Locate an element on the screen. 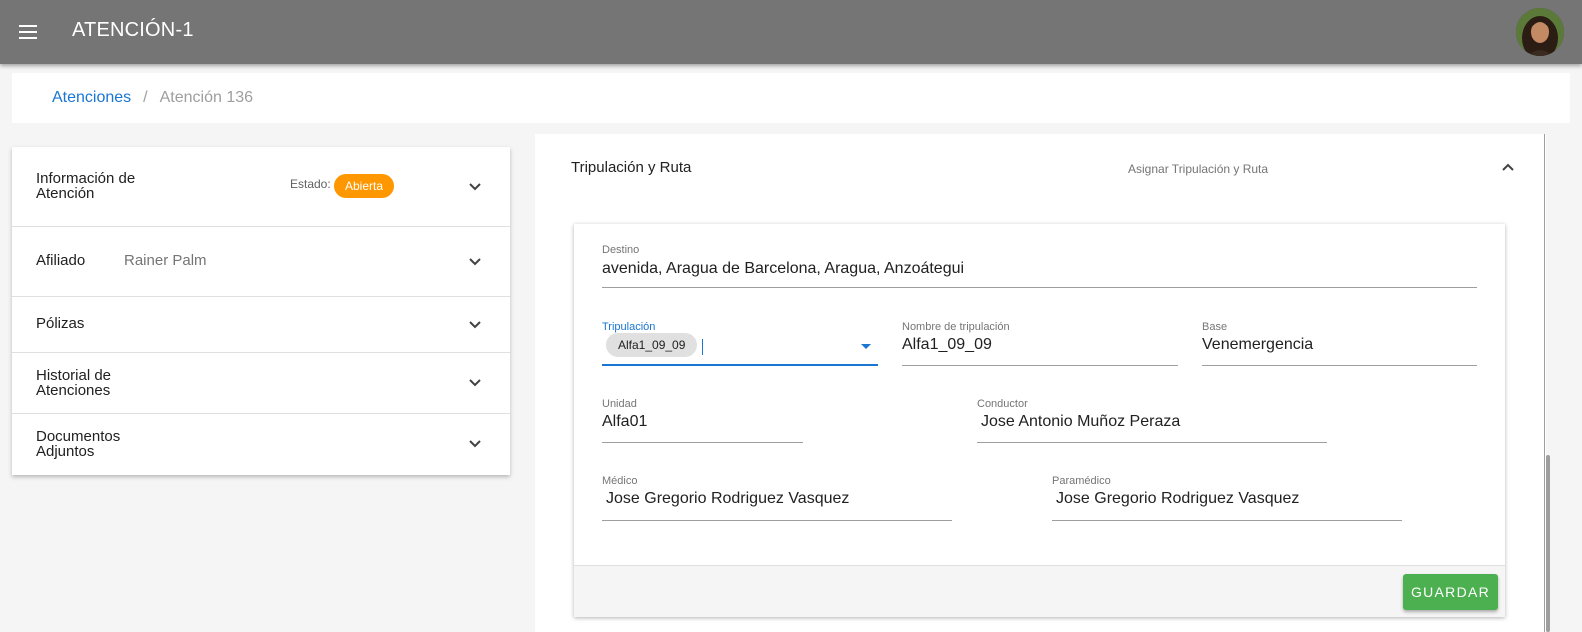 The height and width of the screenshot is (632, 1582). accordion-item-label: Pólizas is located at coordinates (60, 323).